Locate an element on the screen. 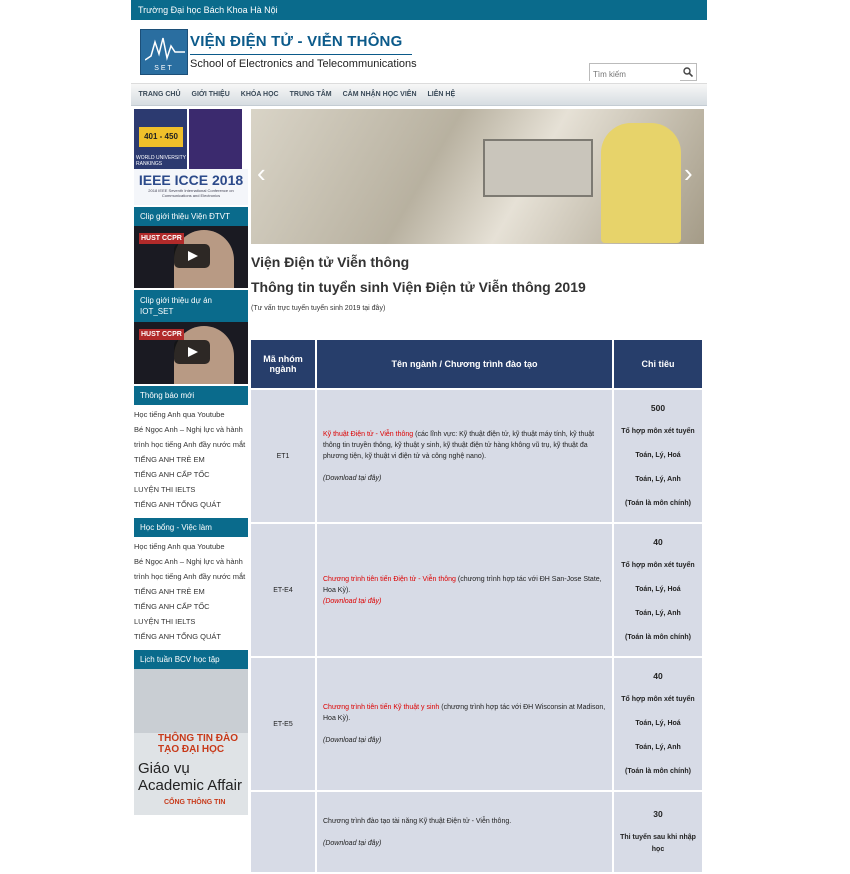 The height and width of the screenshot is (874, 850). video1-player: HUST CCPR is located at coordinates (191, 257).